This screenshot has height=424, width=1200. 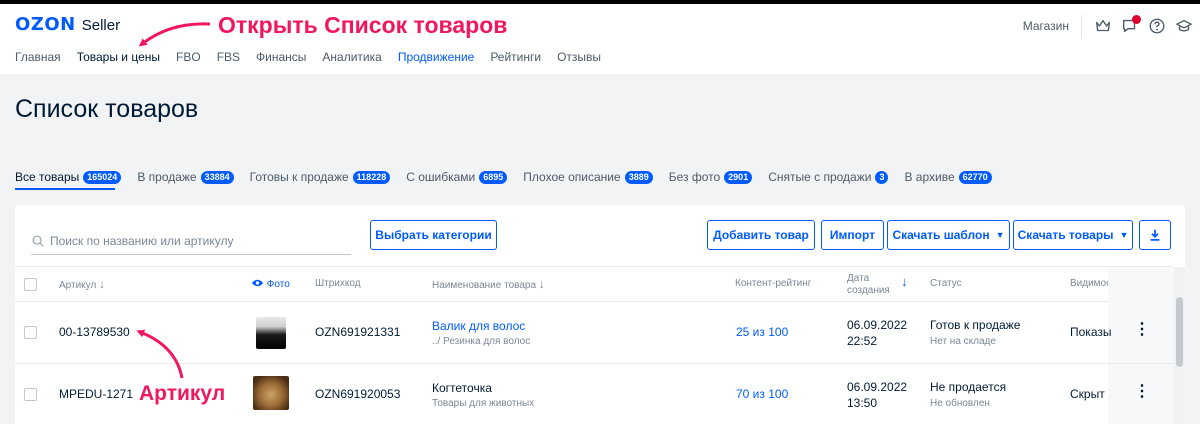 I want to click on download-products-button: Скачать товары ▼, so click(x=1073, y=235).